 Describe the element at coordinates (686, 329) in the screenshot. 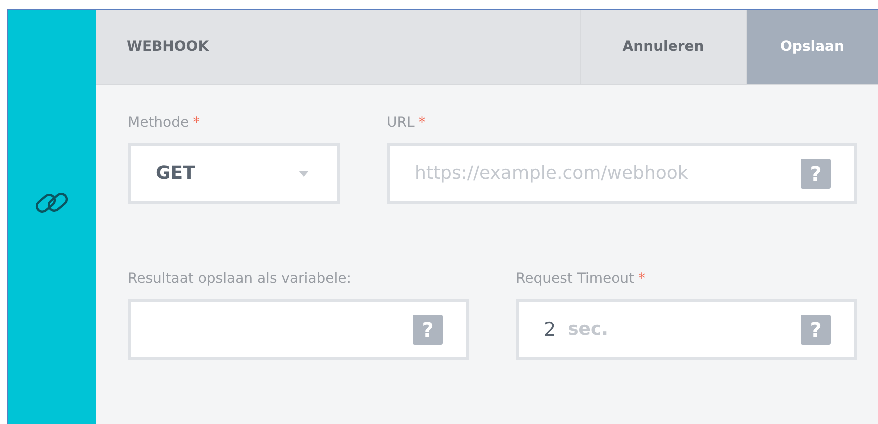

I see `input-field: 2 sec. ?` at that location.